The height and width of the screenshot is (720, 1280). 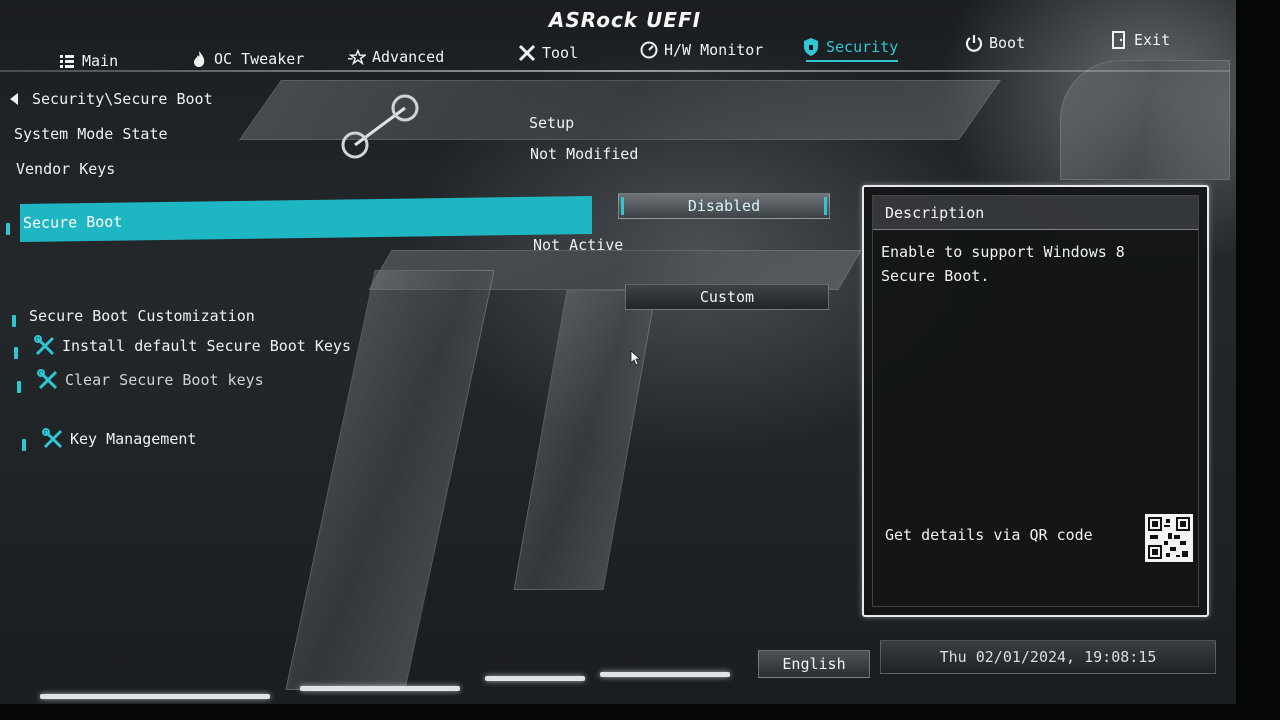 What do you see at coordinates (1152, 40) in the screenshot?
I see `tab-exit-label: Exit` at bounding box center [1152, 40].